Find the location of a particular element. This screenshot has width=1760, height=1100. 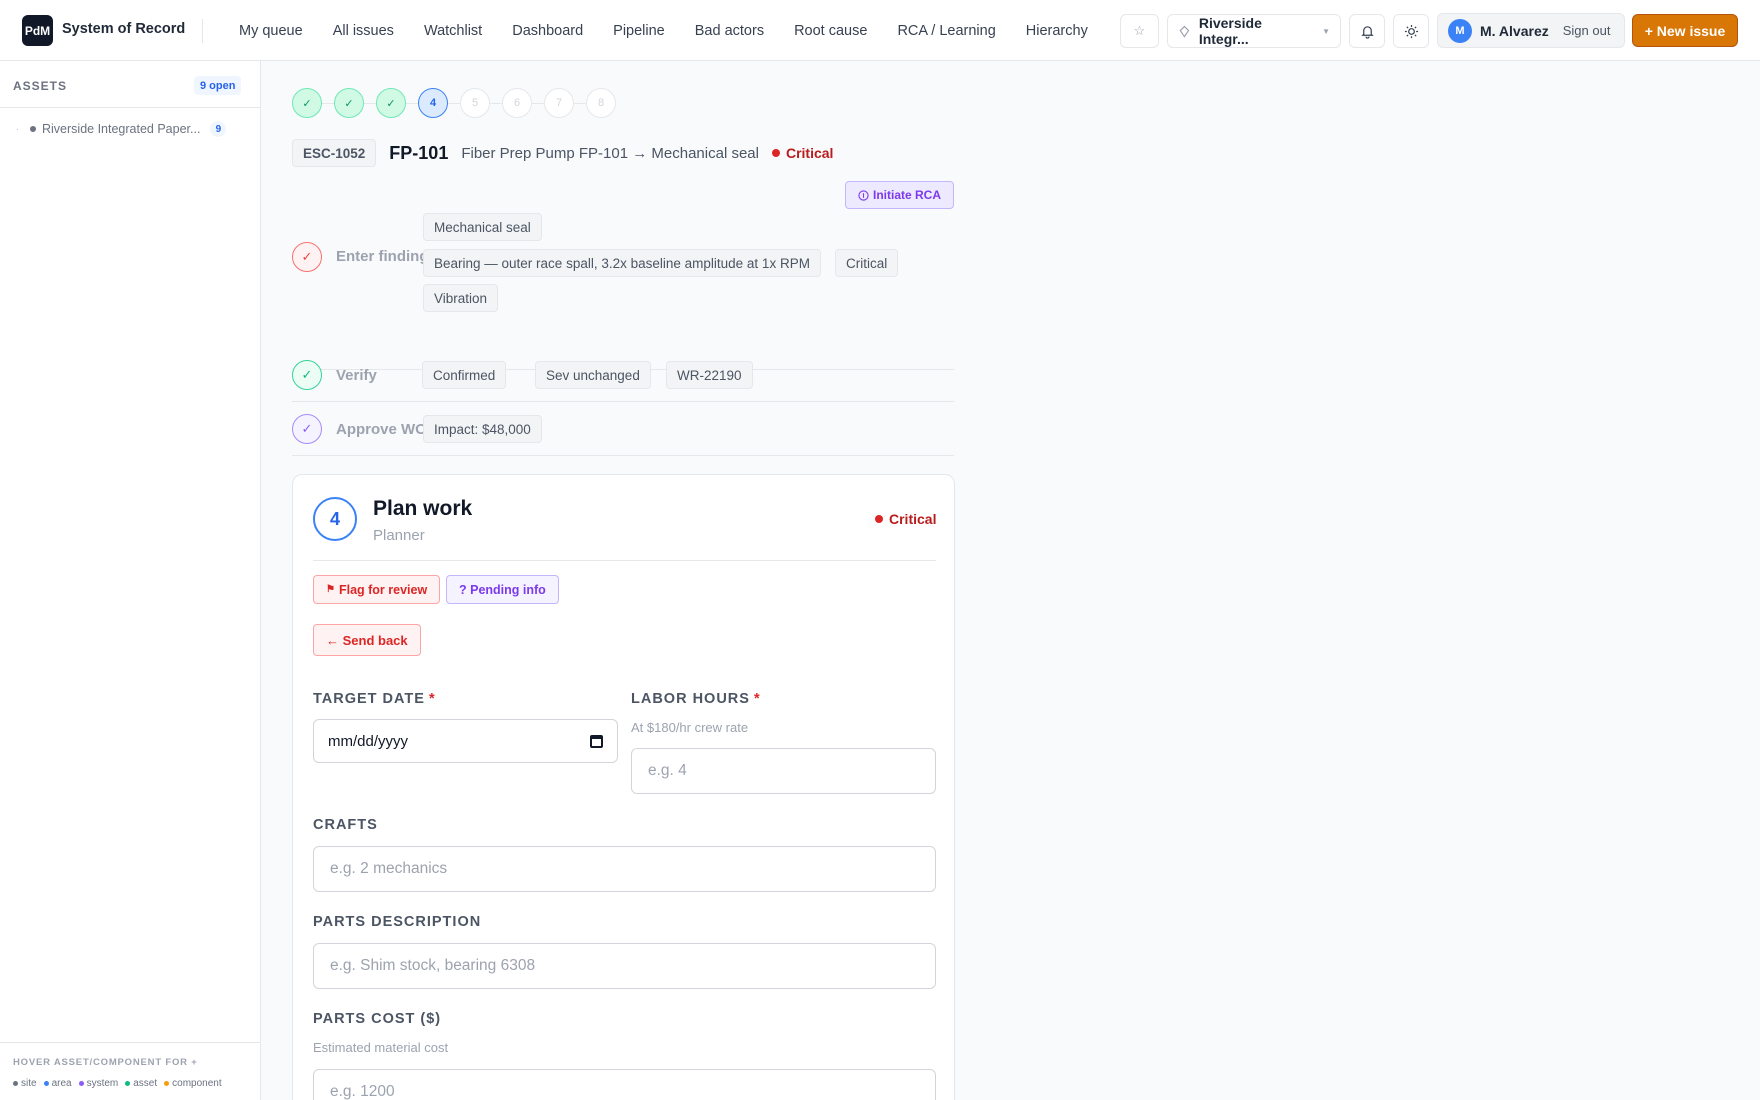

parts-cost-input is located at coordinates (624, 1084).